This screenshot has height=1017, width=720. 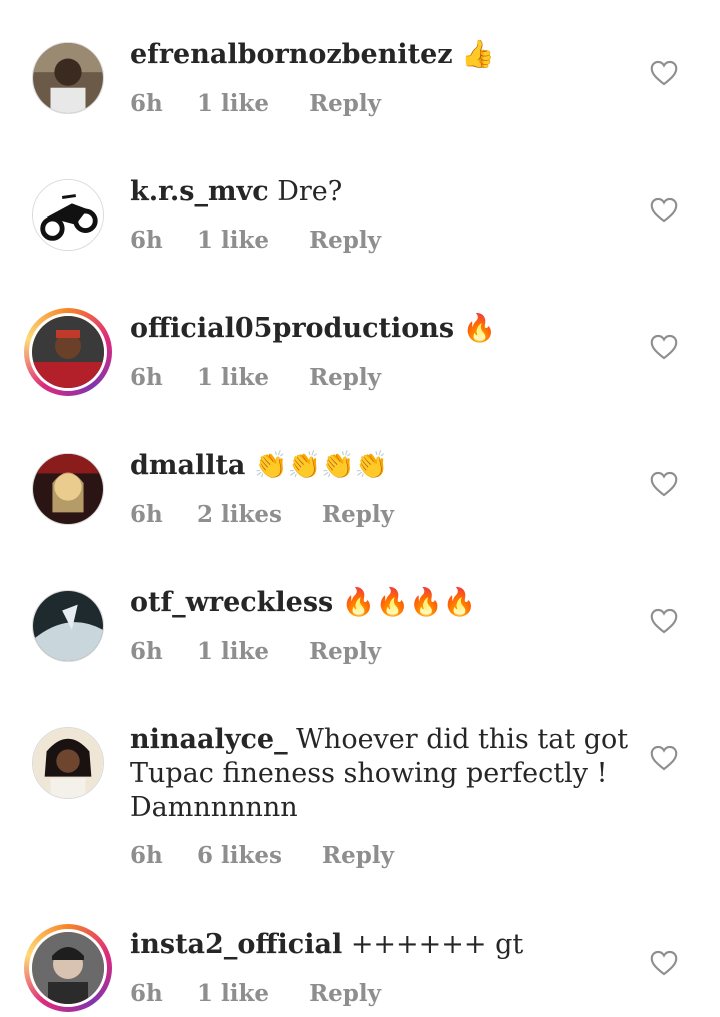 I want to click on comment-text: efrenalbornozbenitez 👍, so click(x=380, y=55).